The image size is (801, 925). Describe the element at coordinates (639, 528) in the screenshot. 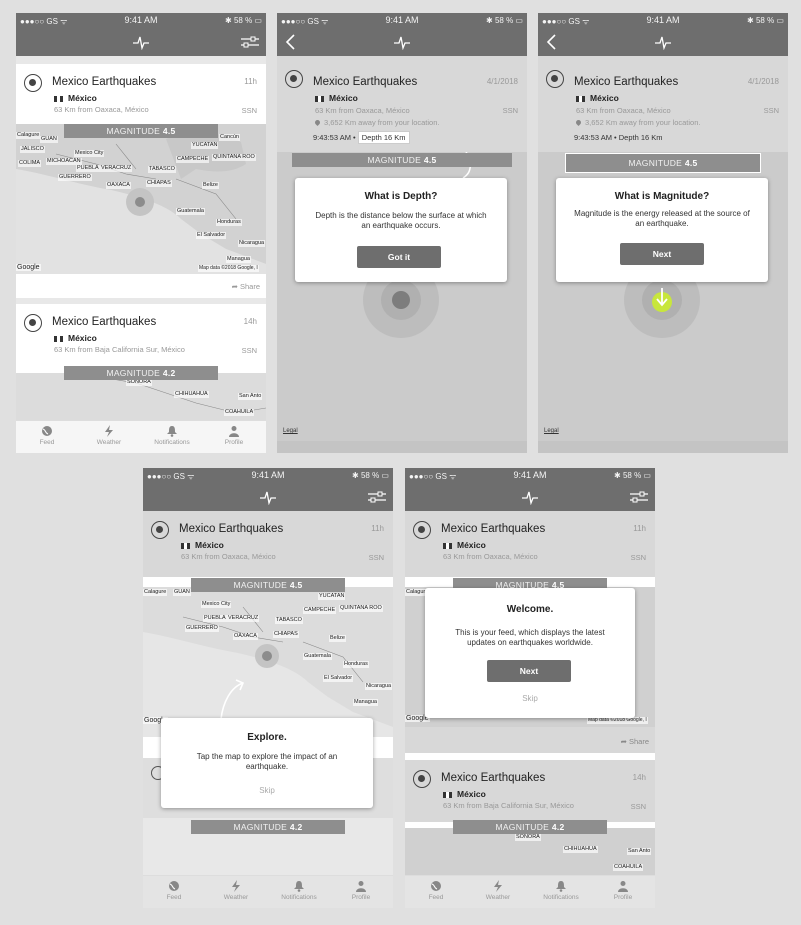

I see `time-ago: 11h` at that location.